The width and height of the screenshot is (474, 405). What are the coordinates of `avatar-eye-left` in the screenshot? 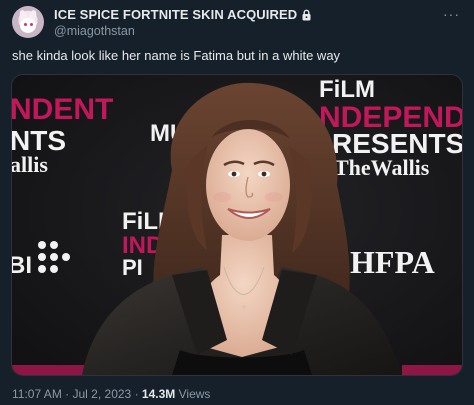 It's located at (25, 24).